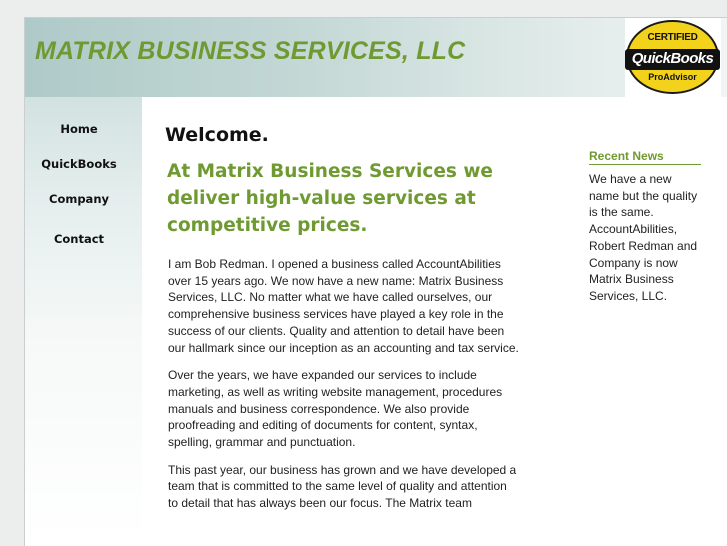 This screenshot has height=546, width=727. What do you see at coordinates (250, 51) in the screenshot?
I see `site-title: MATRIX BUSINESS SERVICES, LLC` at bounding box center [250, 51].